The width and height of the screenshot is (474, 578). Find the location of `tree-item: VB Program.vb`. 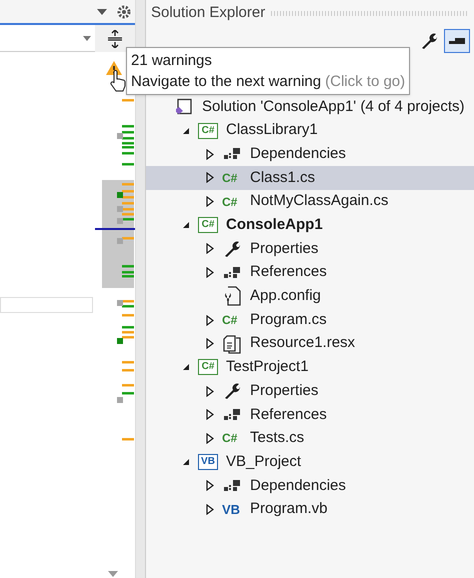

tree-item: VB Program.vb is located at coordinates (310, 510).